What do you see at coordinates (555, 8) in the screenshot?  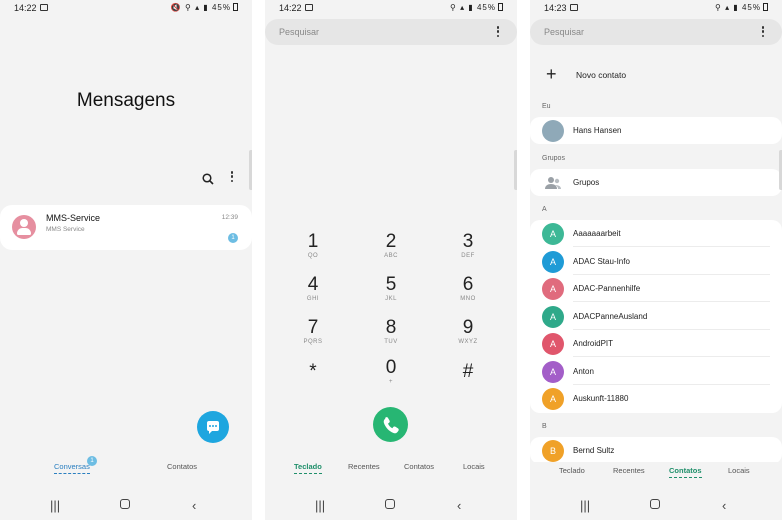 I see `status-time: 14:23` at bounding box center [555, 8].